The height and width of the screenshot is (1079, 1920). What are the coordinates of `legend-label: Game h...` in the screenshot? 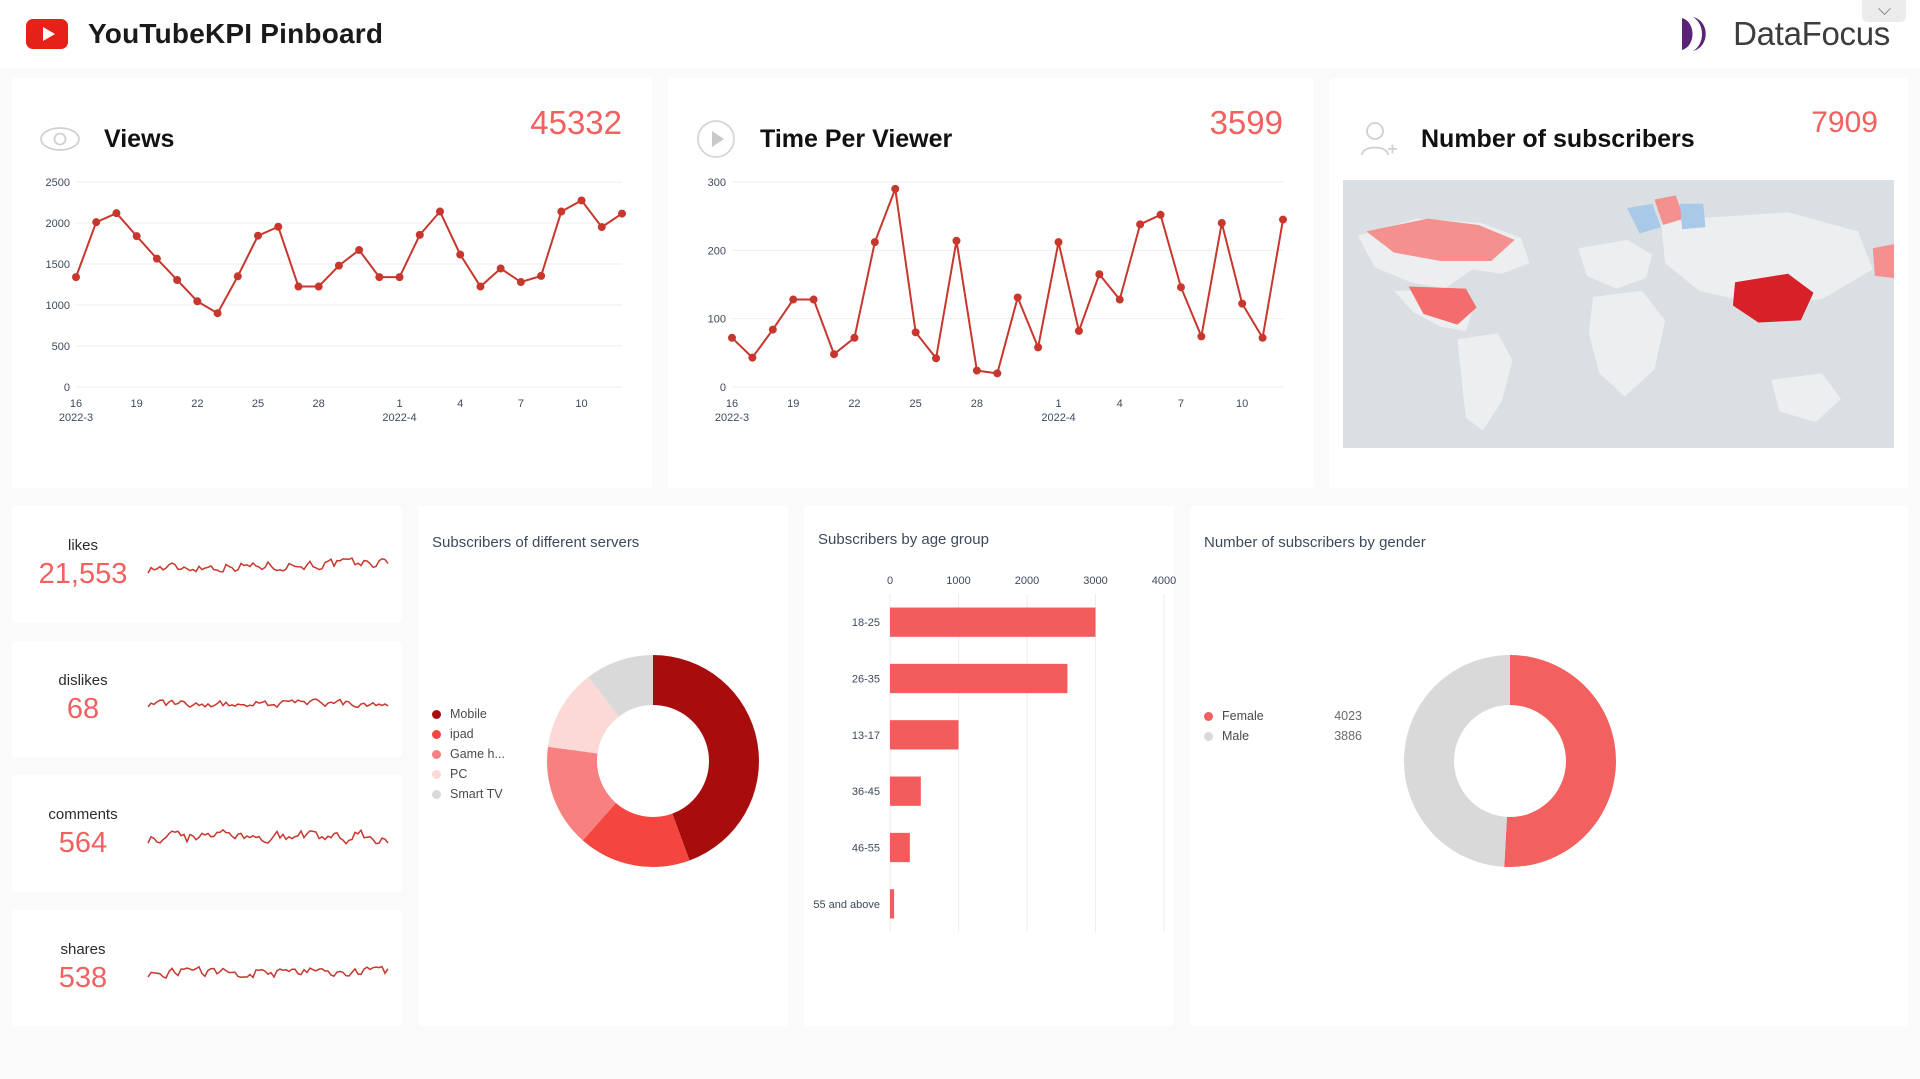 It's located at (477, 754).